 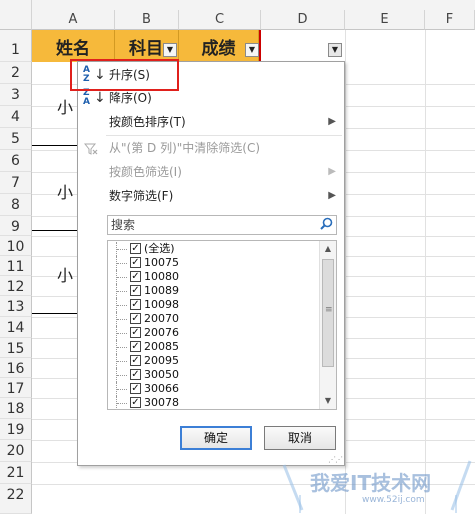 What do you see at coordinates (16, 286) in the screenshot?
I see `row-header-12: 12` at bounding box center [16, 286].